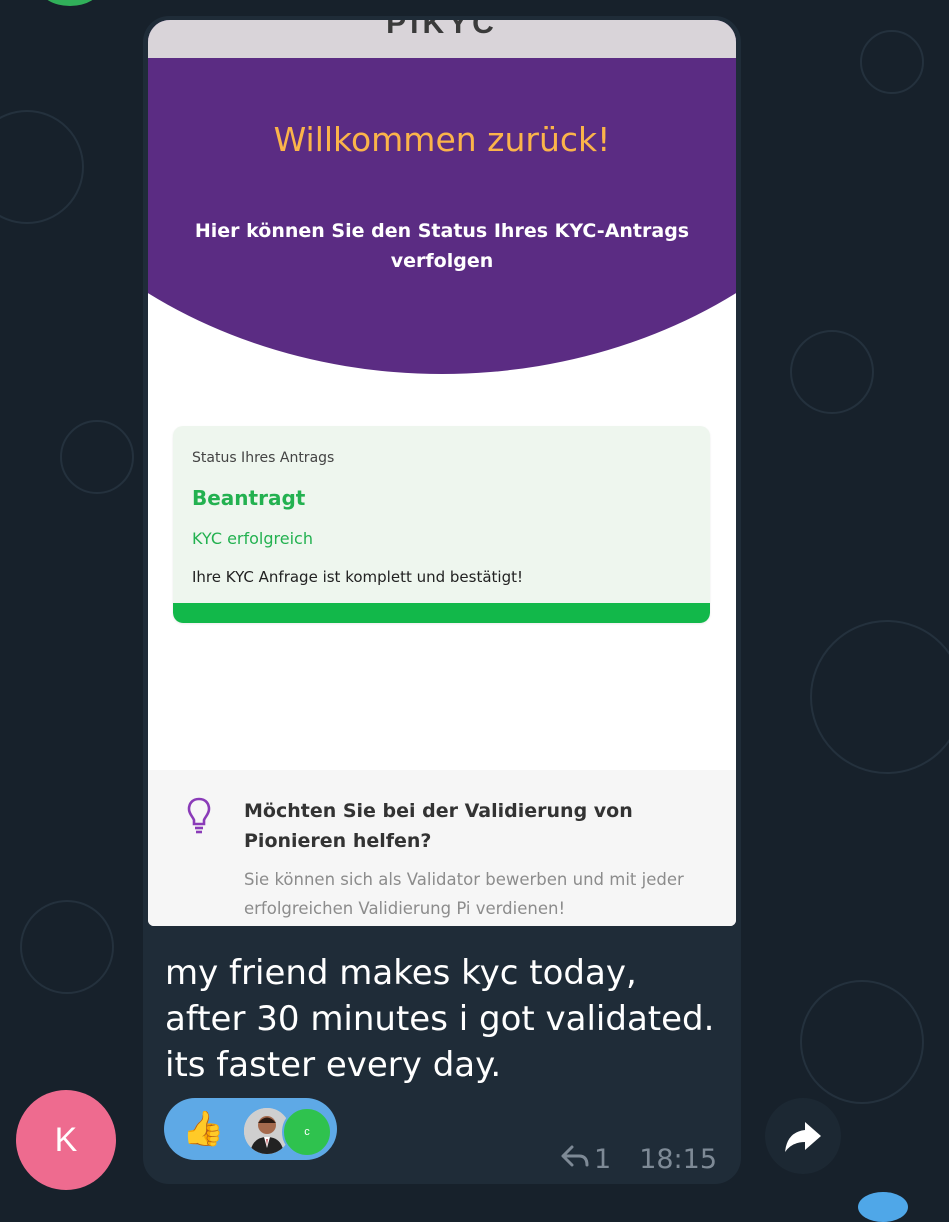  Describe the element at coordinates (70, 3) in the screenshot. I see `previous-avatar` at that location.